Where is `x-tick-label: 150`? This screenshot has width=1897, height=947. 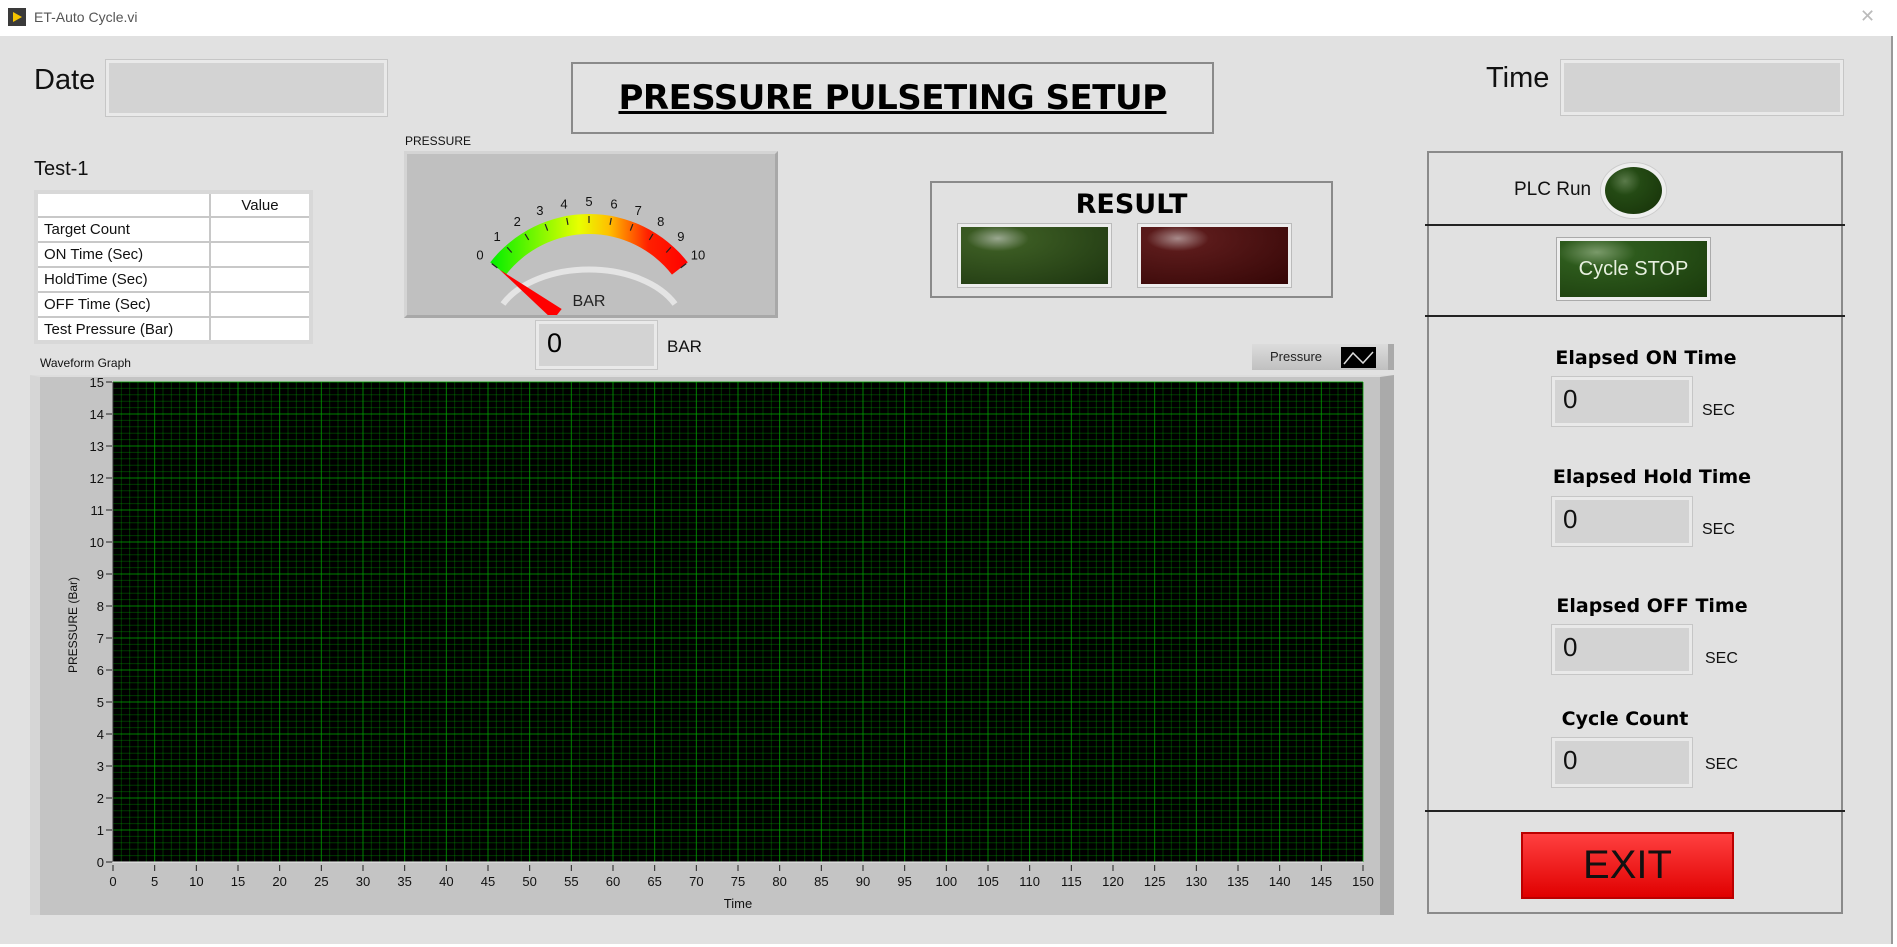 x-tick-label: 150 is located at coordinates (1363, 881).